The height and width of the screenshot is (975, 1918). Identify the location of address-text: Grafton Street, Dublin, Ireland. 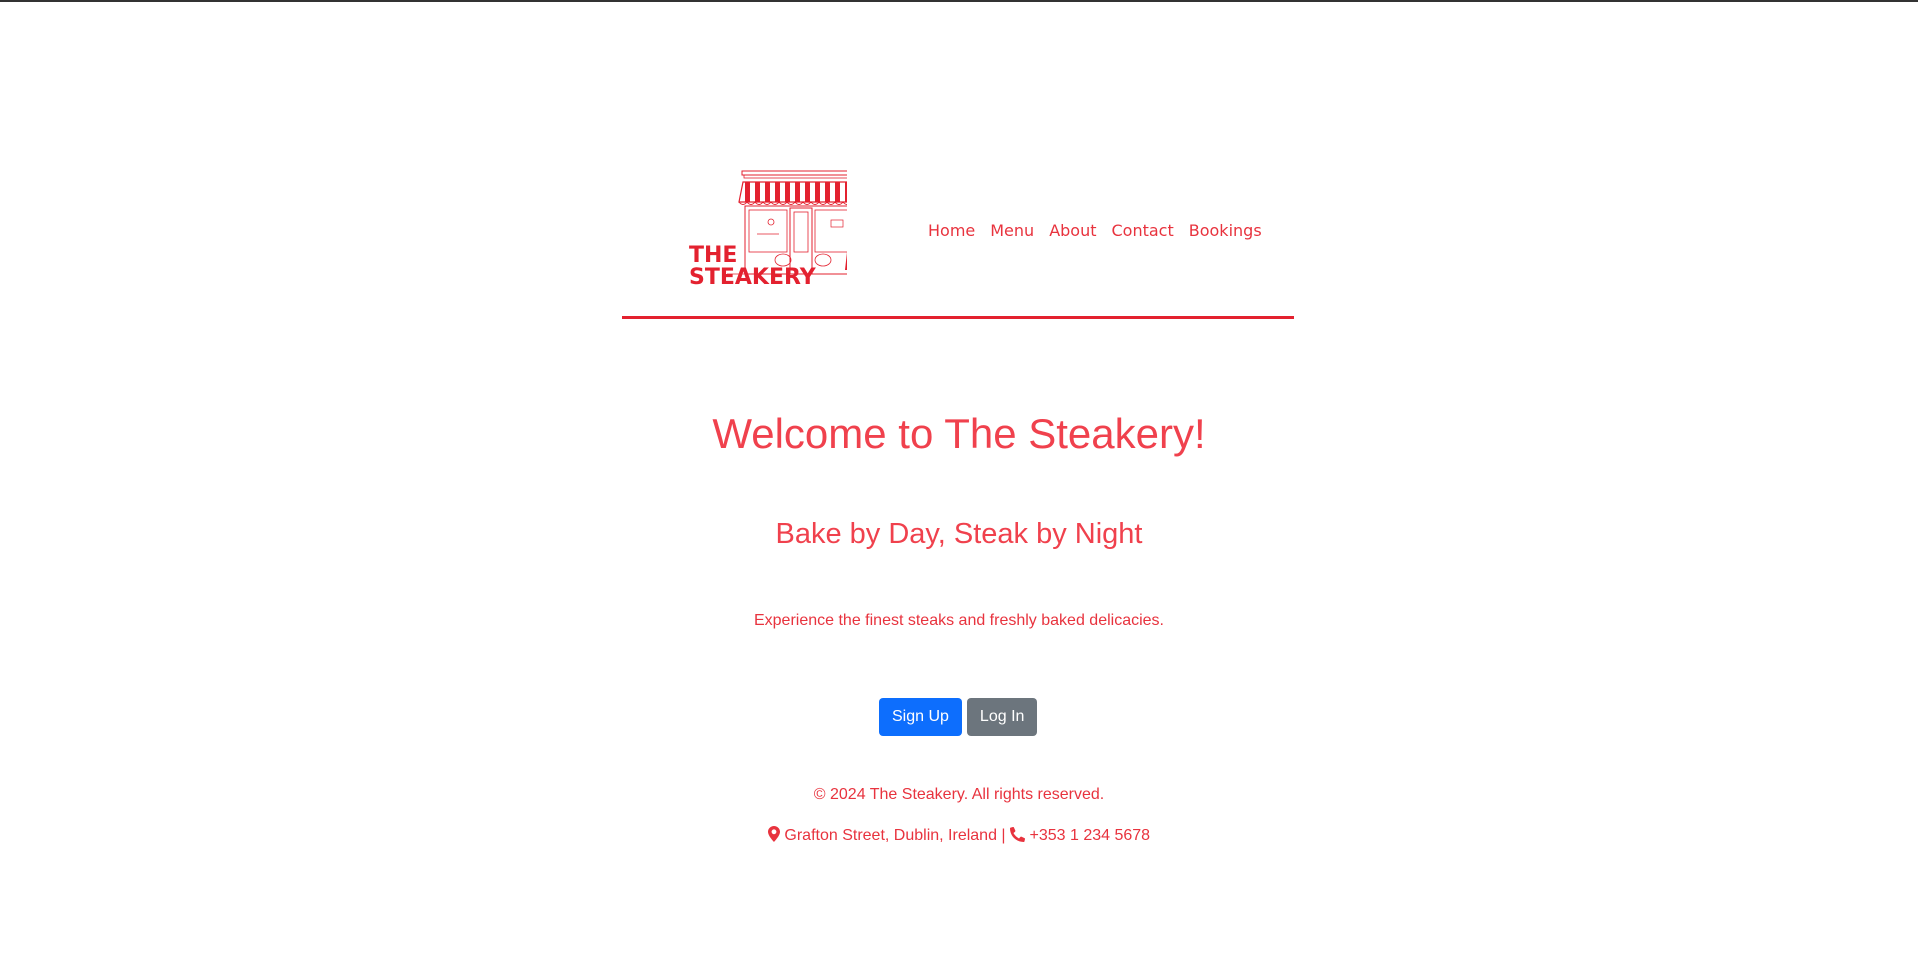
(890, 835).